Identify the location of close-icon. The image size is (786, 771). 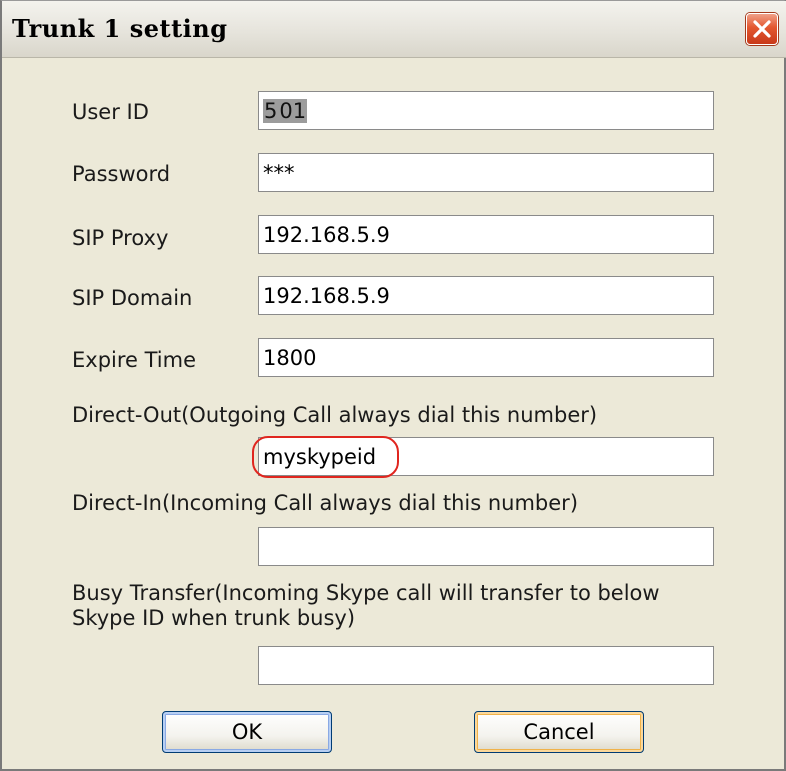
(762, 29).